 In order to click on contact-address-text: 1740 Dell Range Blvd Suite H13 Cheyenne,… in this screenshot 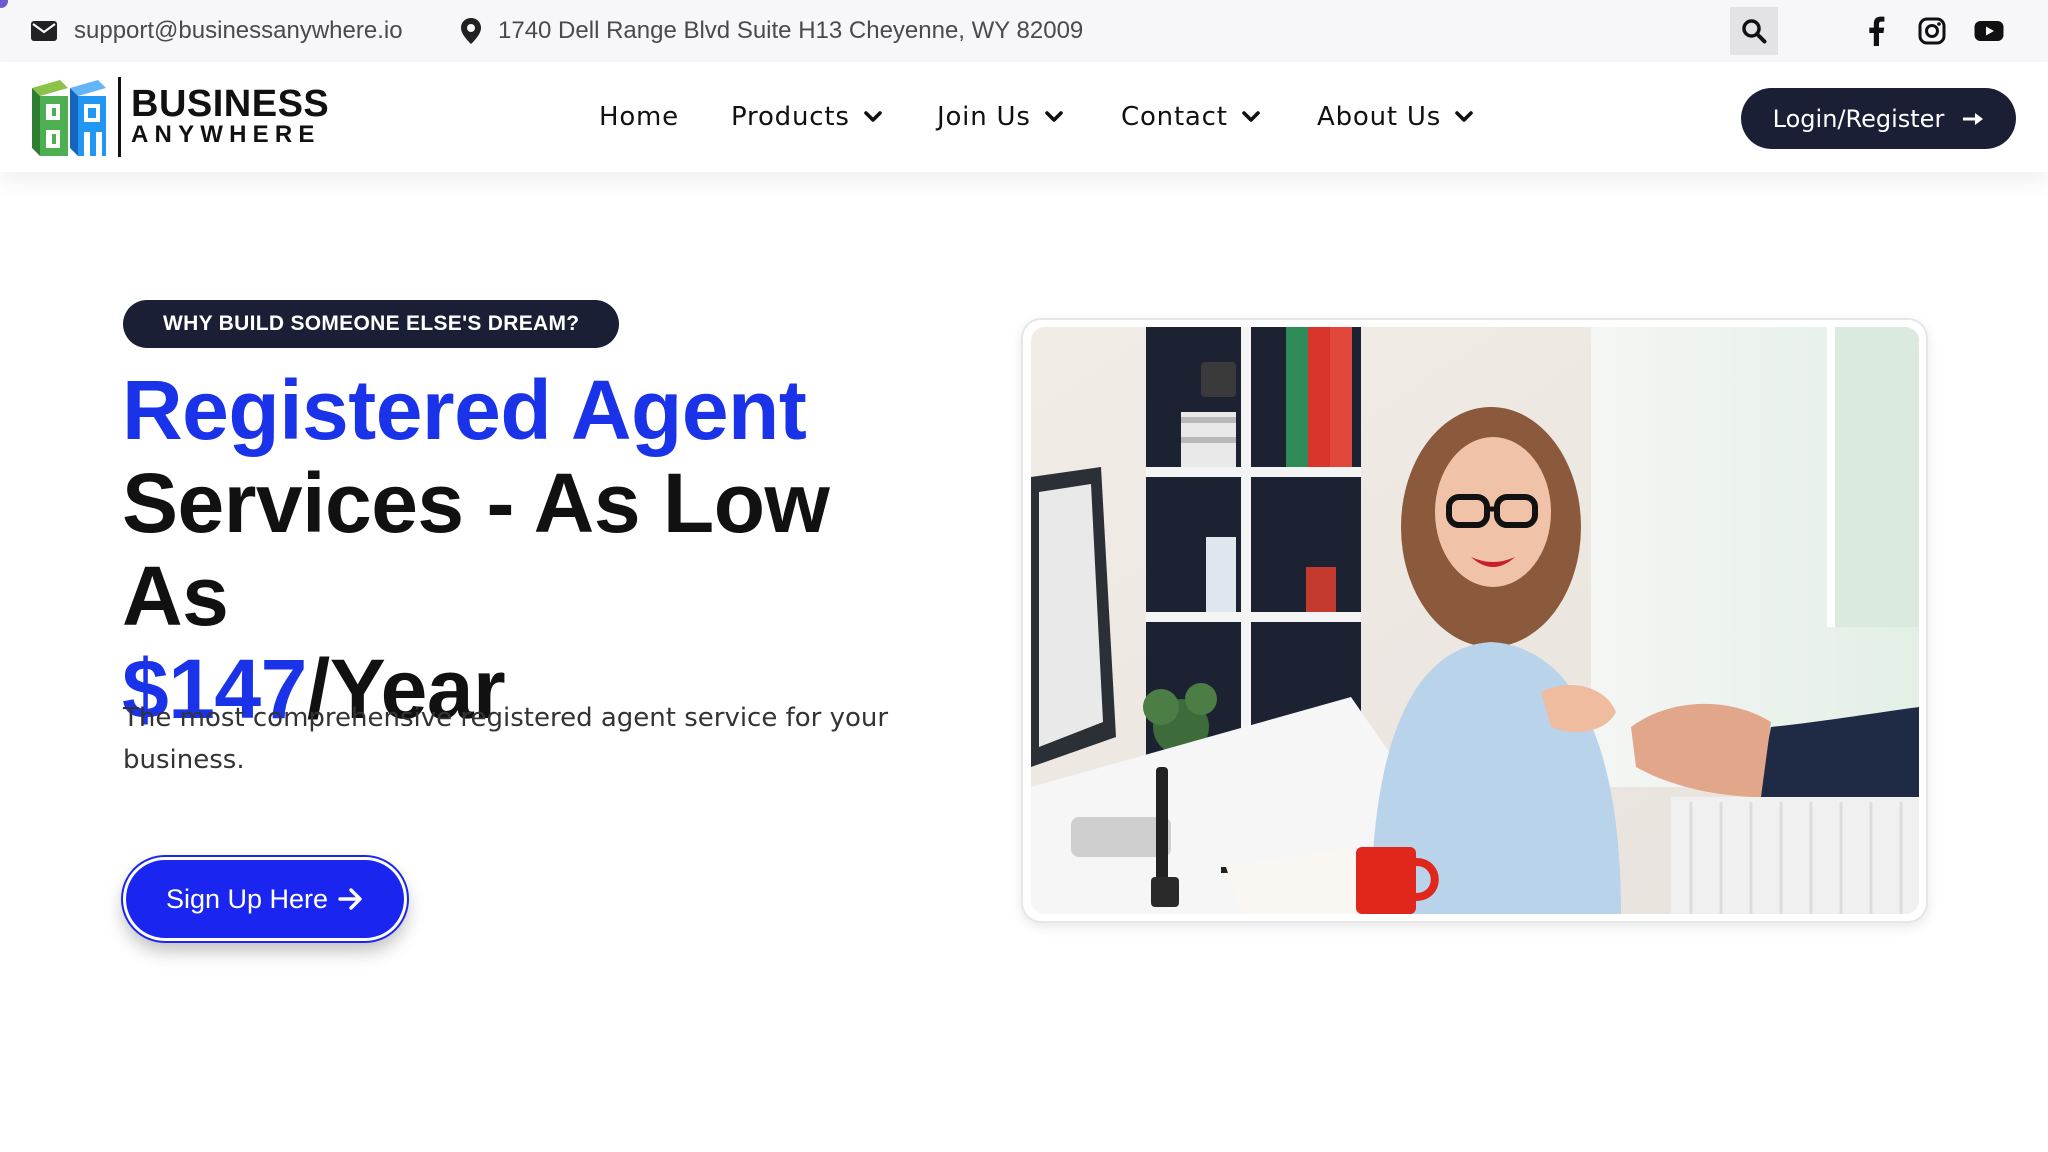, I will do `click(791, 30)`.